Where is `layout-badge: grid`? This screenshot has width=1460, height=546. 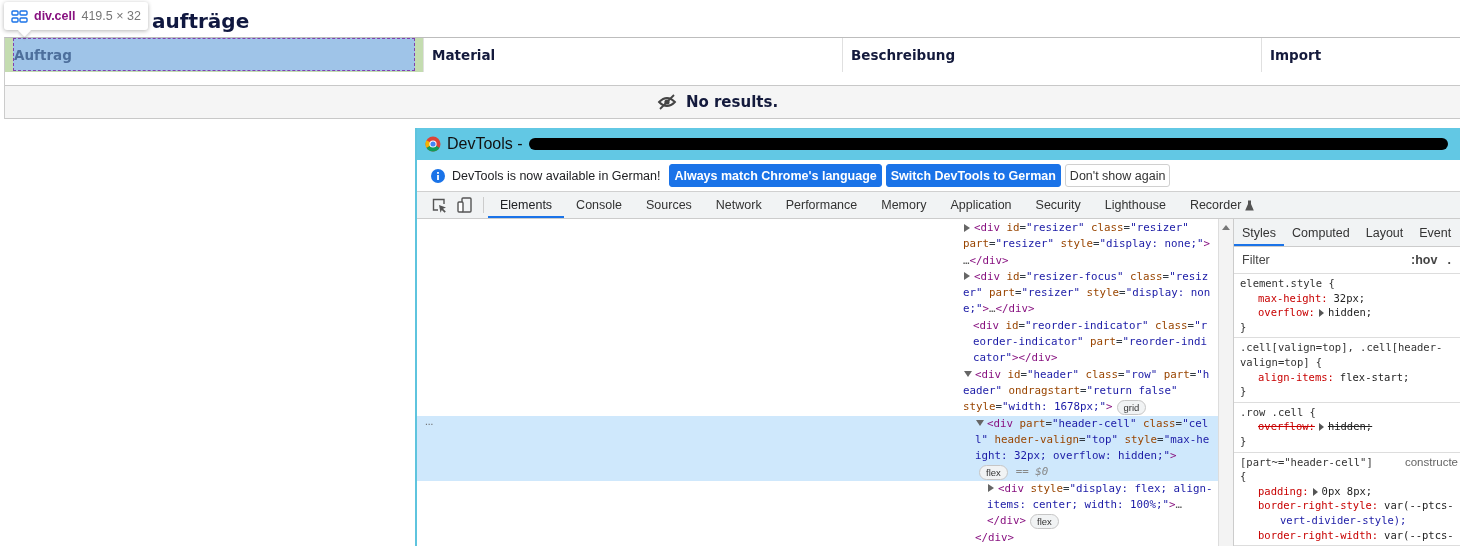
layout-badge: grid is located at coordinates (1131, 407).